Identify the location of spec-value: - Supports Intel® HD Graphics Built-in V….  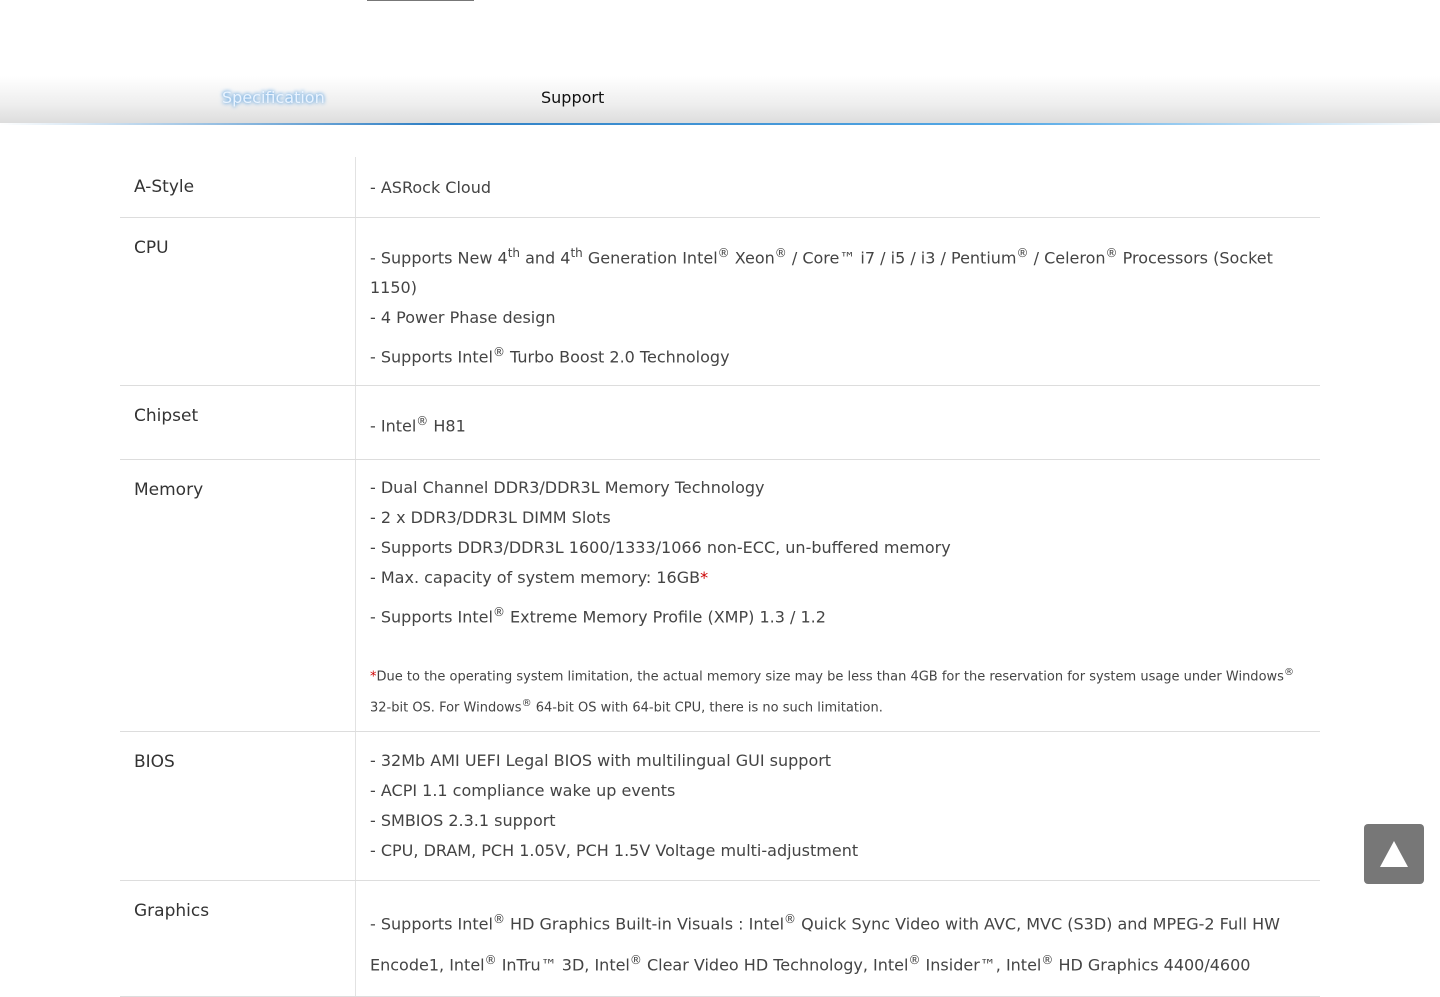
(837, 938).